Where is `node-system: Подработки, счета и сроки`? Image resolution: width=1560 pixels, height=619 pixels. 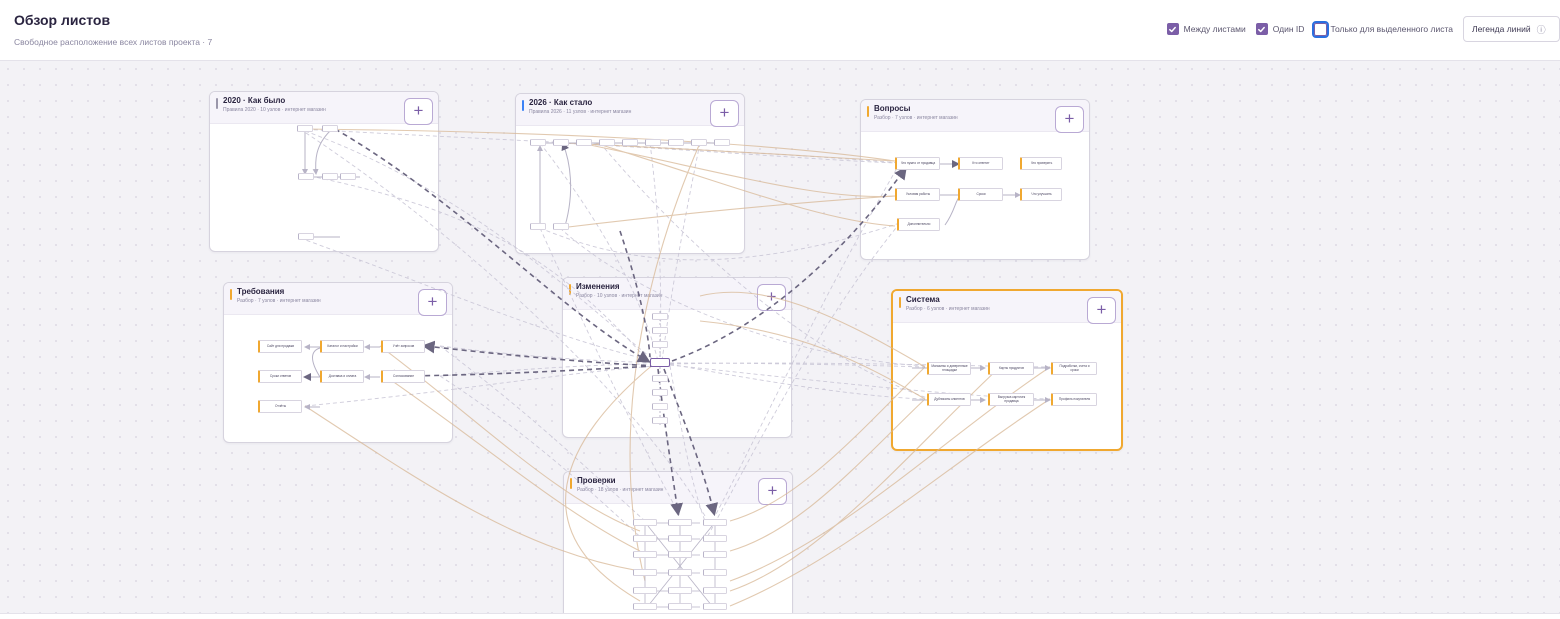
node-system: Подработки, счета и сроки is located at coordinates (1074, 368).